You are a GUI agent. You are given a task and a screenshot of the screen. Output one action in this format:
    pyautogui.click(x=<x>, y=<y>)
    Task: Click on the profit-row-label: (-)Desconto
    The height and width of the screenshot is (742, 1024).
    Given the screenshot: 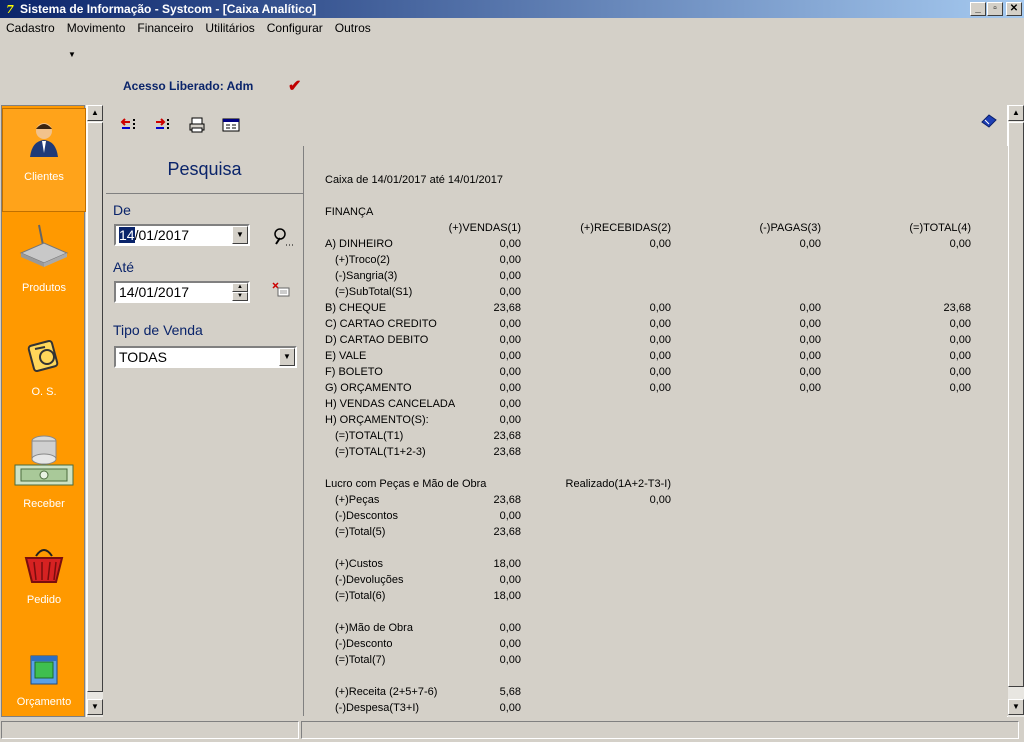 What is the action you would take?
    pyautogui.click(x=364, y=644)
    